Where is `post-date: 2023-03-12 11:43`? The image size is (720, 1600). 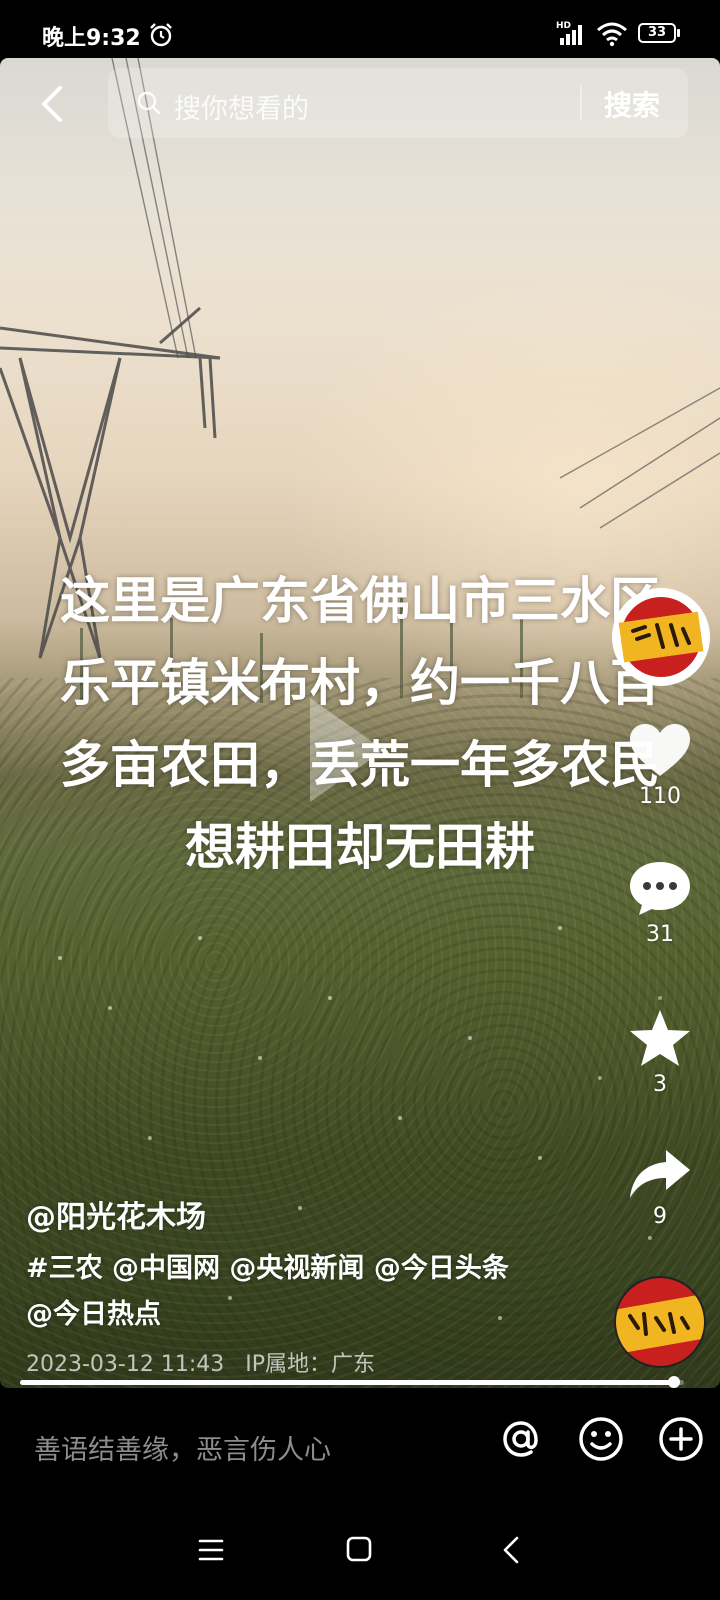
post-date: 2023-03-12 11:43 is located at coordinates (125, 1364).